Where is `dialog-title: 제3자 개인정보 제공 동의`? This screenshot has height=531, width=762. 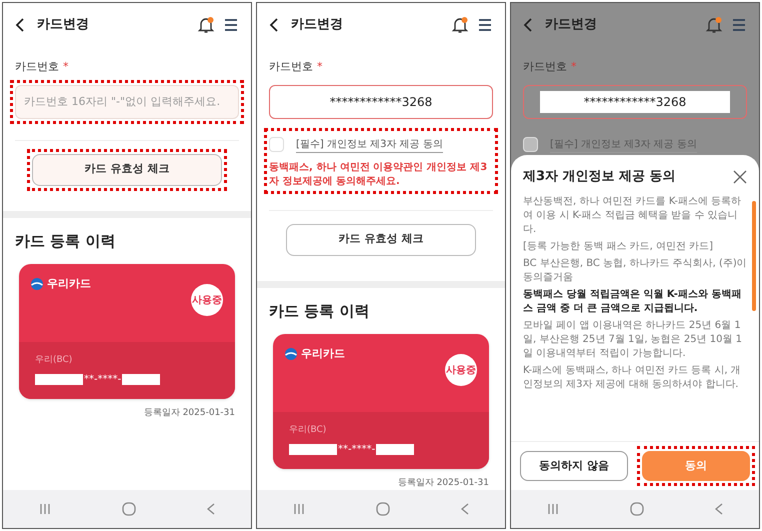 dialog-title: 제3자 개인정보 제공 동의 is located at coordinates (599, 177).